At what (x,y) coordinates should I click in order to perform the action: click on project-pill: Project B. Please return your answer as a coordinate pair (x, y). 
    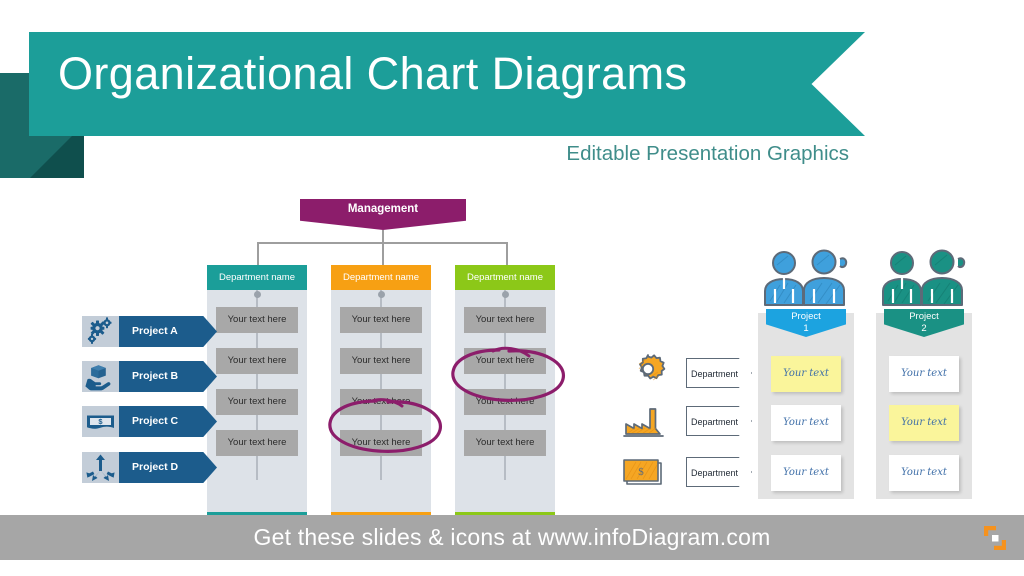
    Looking at the image, I should click on (168, 376).